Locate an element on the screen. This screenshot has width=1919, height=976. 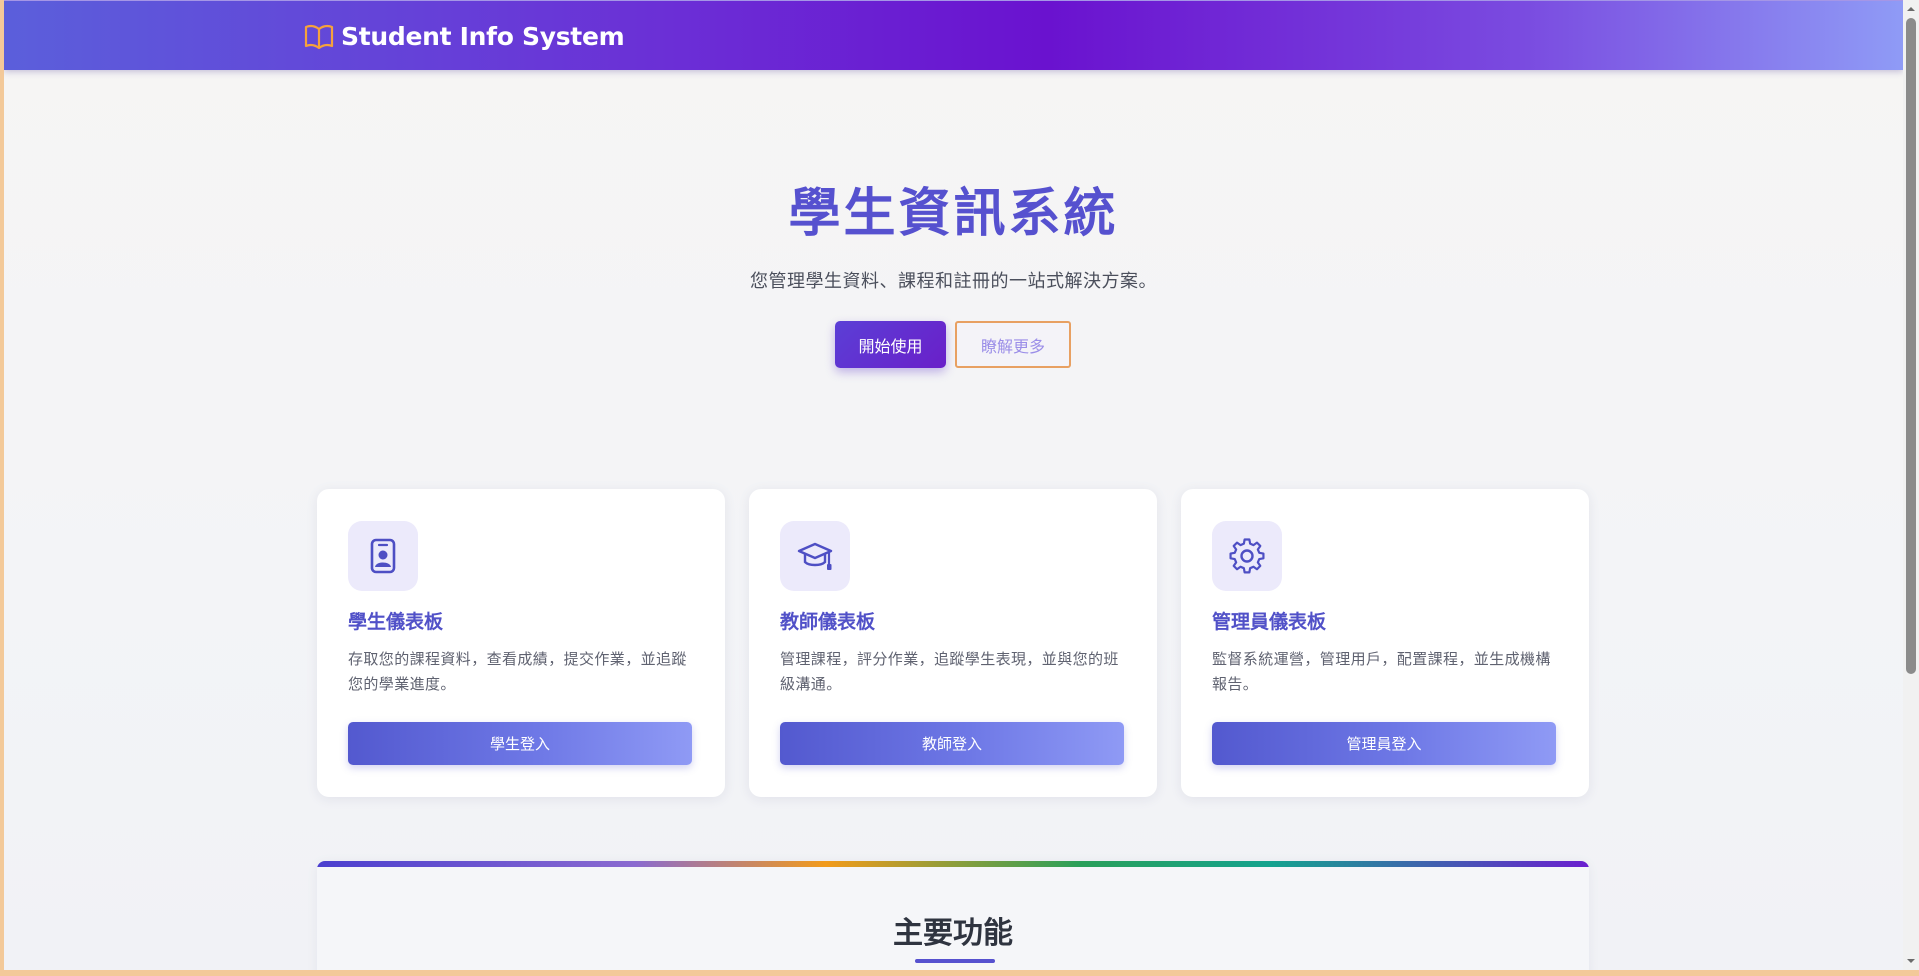
brand-logo-link: Student Info System is located at coordinates (464, 36).